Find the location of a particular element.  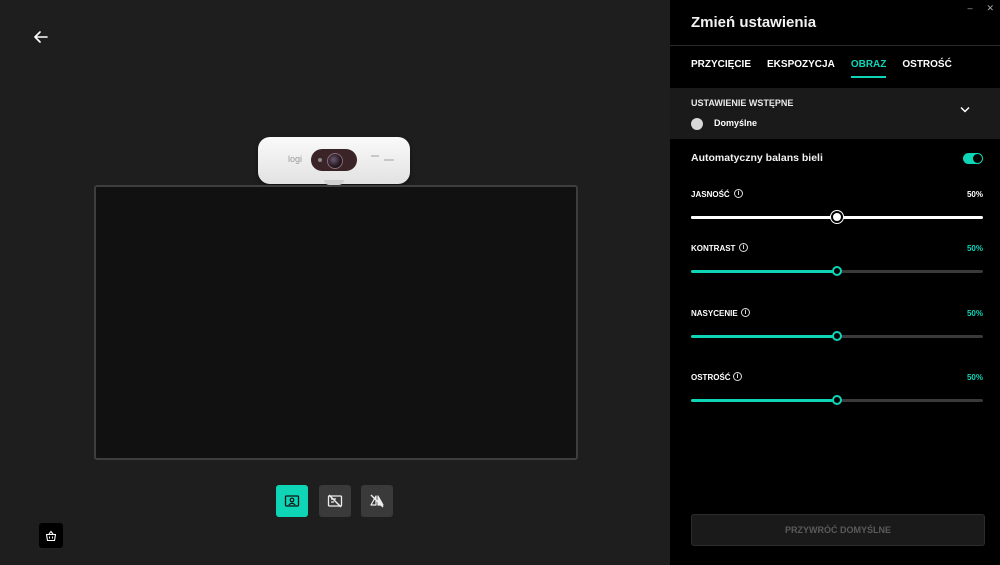

frame-off-button is located at coordinates (335, 501).